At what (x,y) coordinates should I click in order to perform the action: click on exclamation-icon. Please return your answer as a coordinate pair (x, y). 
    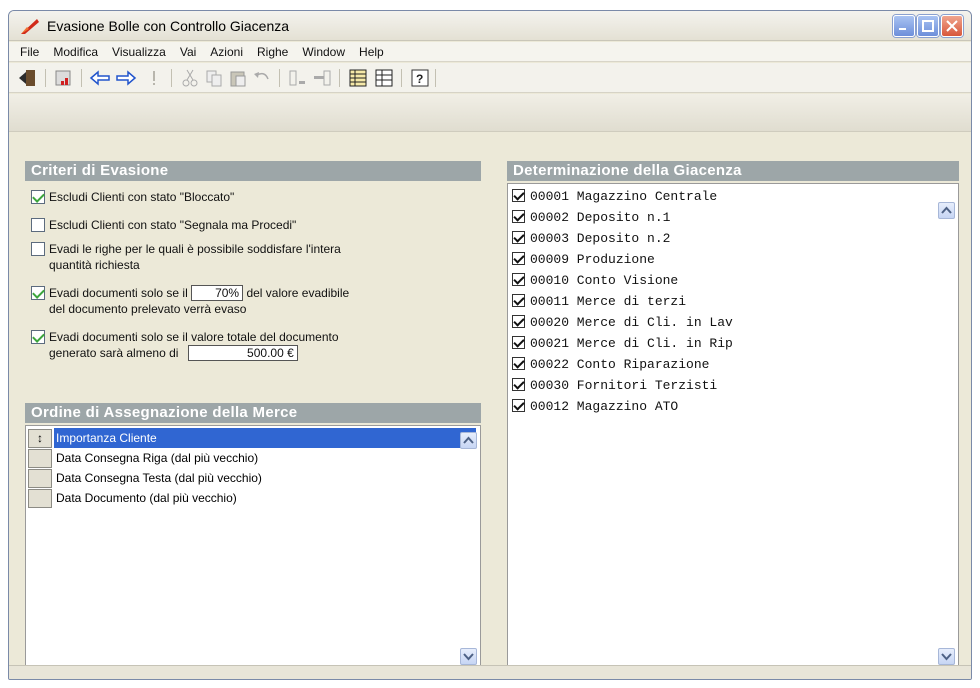
    Looking at the image, I should click on (154, 78).